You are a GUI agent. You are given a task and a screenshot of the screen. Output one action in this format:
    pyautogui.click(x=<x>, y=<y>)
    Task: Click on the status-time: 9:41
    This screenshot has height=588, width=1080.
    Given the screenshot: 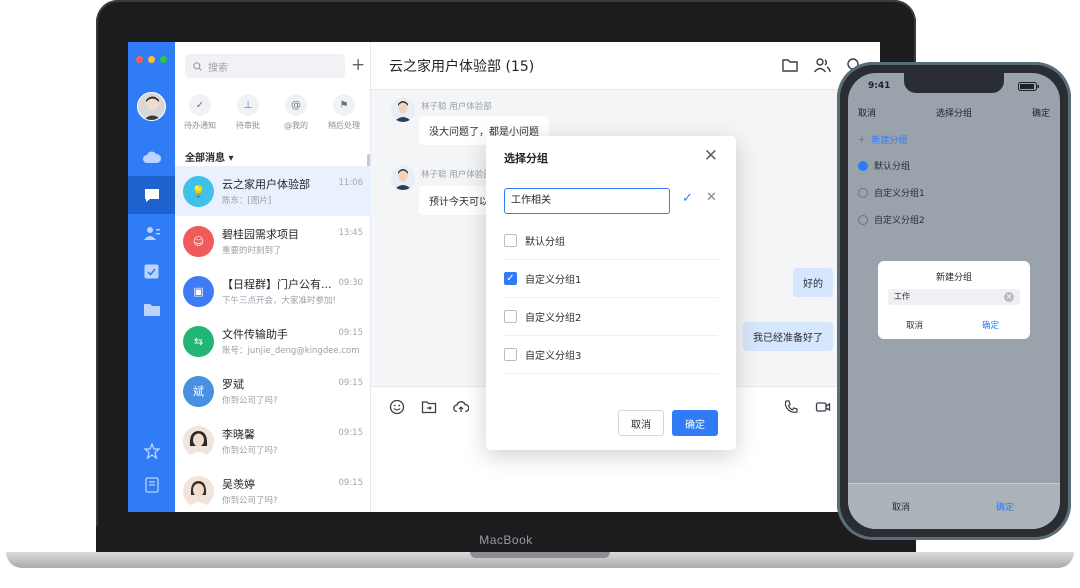 What is the action you would take?
    pyautogui.click(x=879, y=86)
    